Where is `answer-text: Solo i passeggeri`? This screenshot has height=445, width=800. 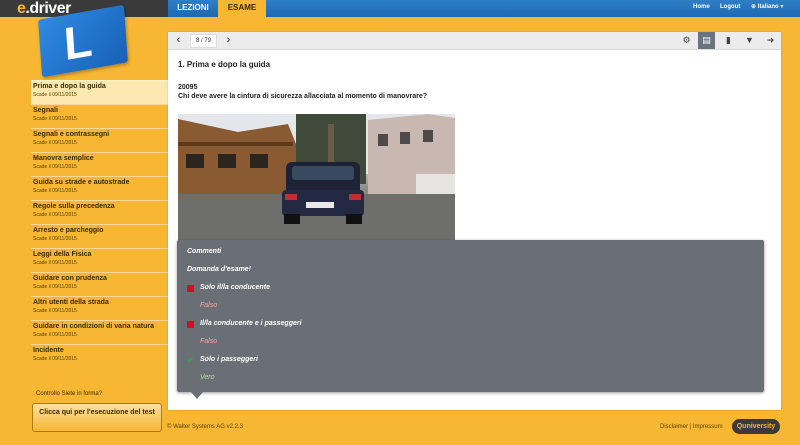 answer-text: Solo i passeggeri is located at coordinates (229, 359).